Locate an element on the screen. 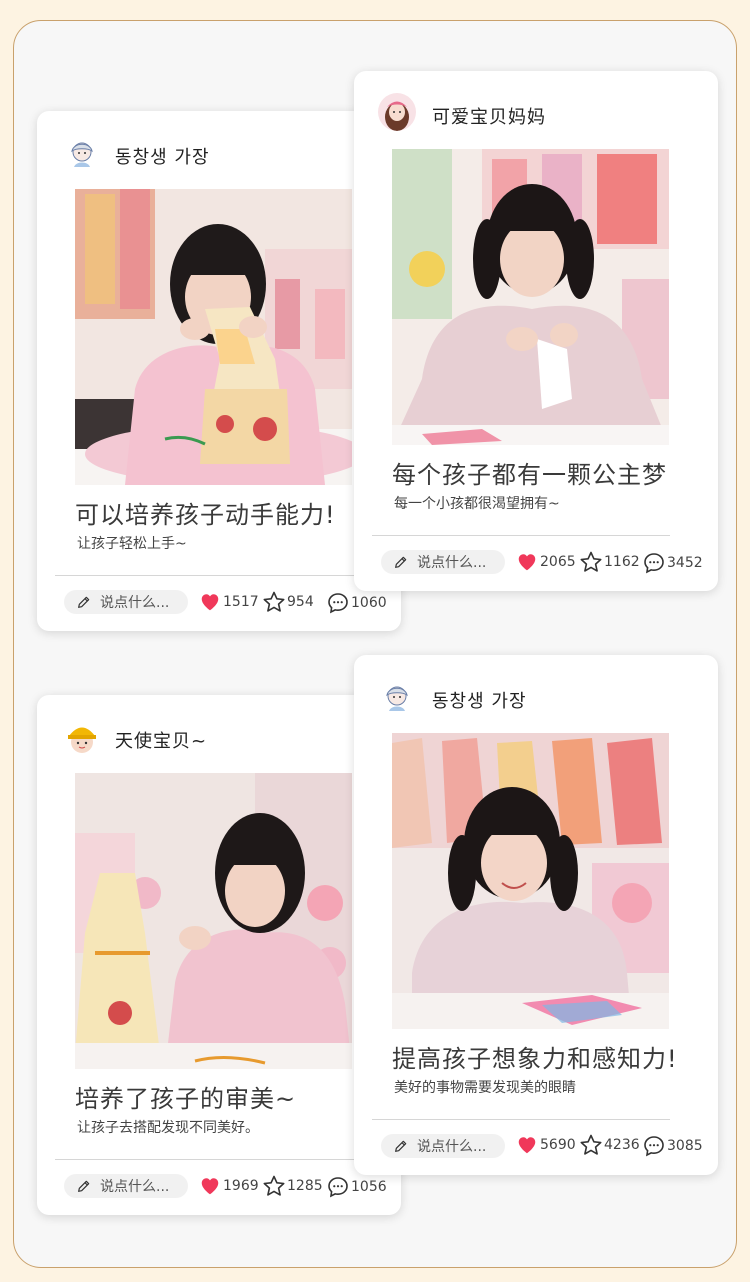  comment-button: 3085 is located at coordinates (672, 1146).